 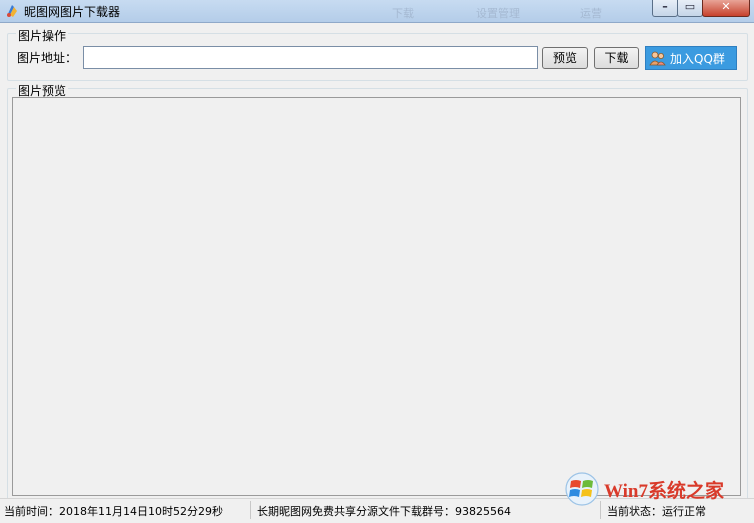 I want to click on preview-button: 预览, so click(x=565, y=58).